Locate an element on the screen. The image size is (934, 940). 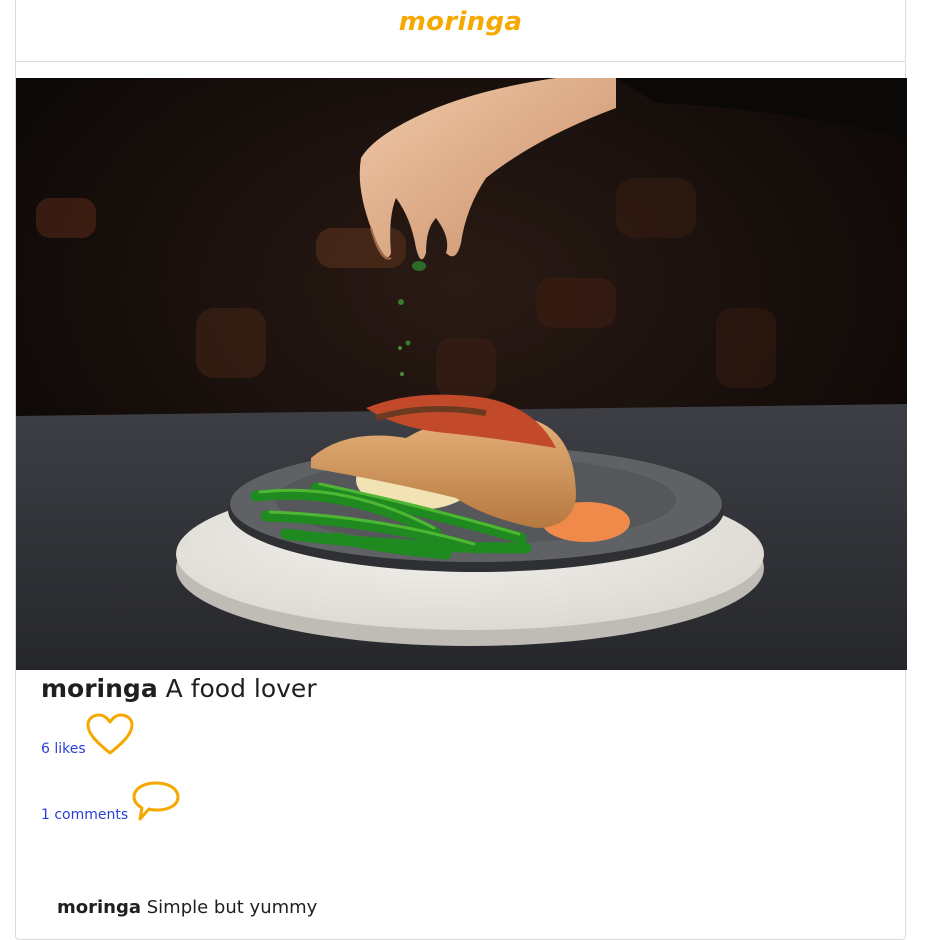
post-caption: moringa A food lover is located at coordinates (179, 688).